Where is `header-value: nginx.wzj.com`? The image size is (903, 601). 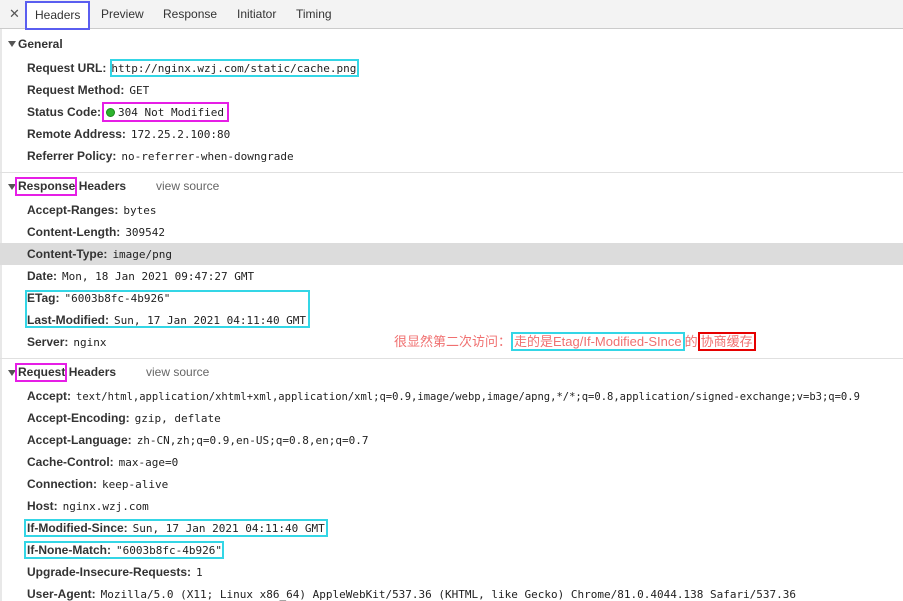 header-value: nginx.wzj.com is located at coordinates (105, 506).